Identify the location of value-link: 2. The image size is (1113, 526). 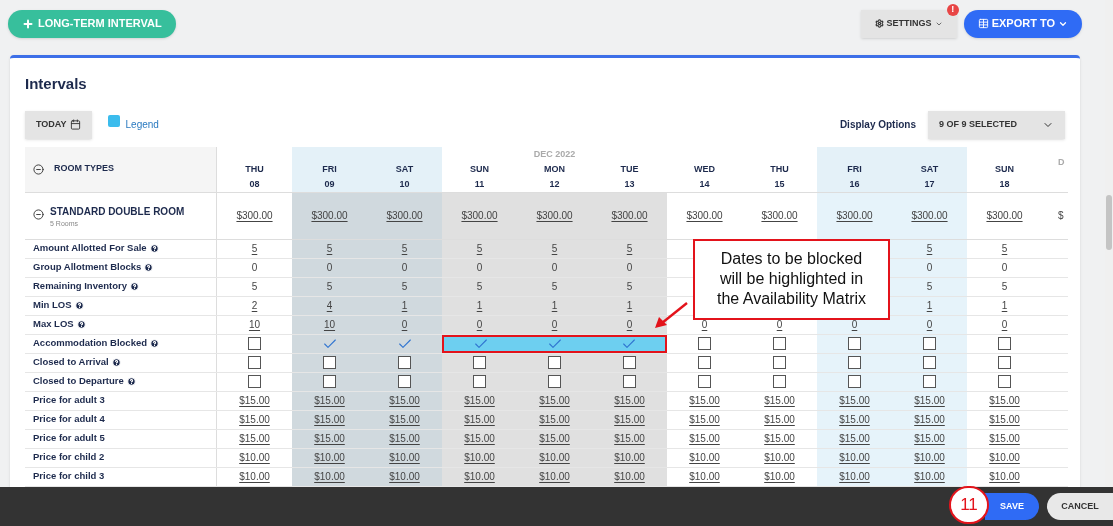
(254, 305).